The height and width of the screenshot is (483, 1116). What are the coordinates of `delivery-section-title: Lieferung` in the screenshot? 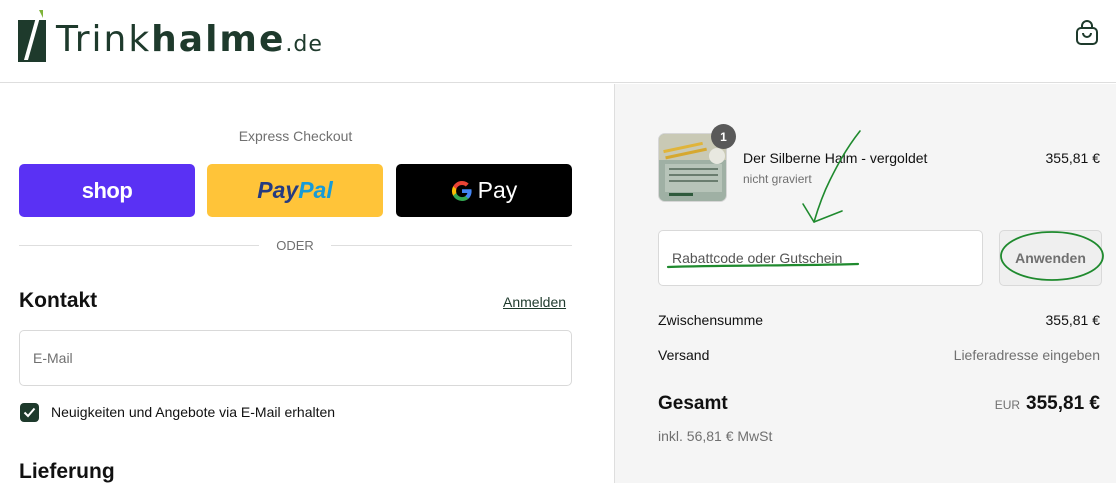 It's located at (67, 471).